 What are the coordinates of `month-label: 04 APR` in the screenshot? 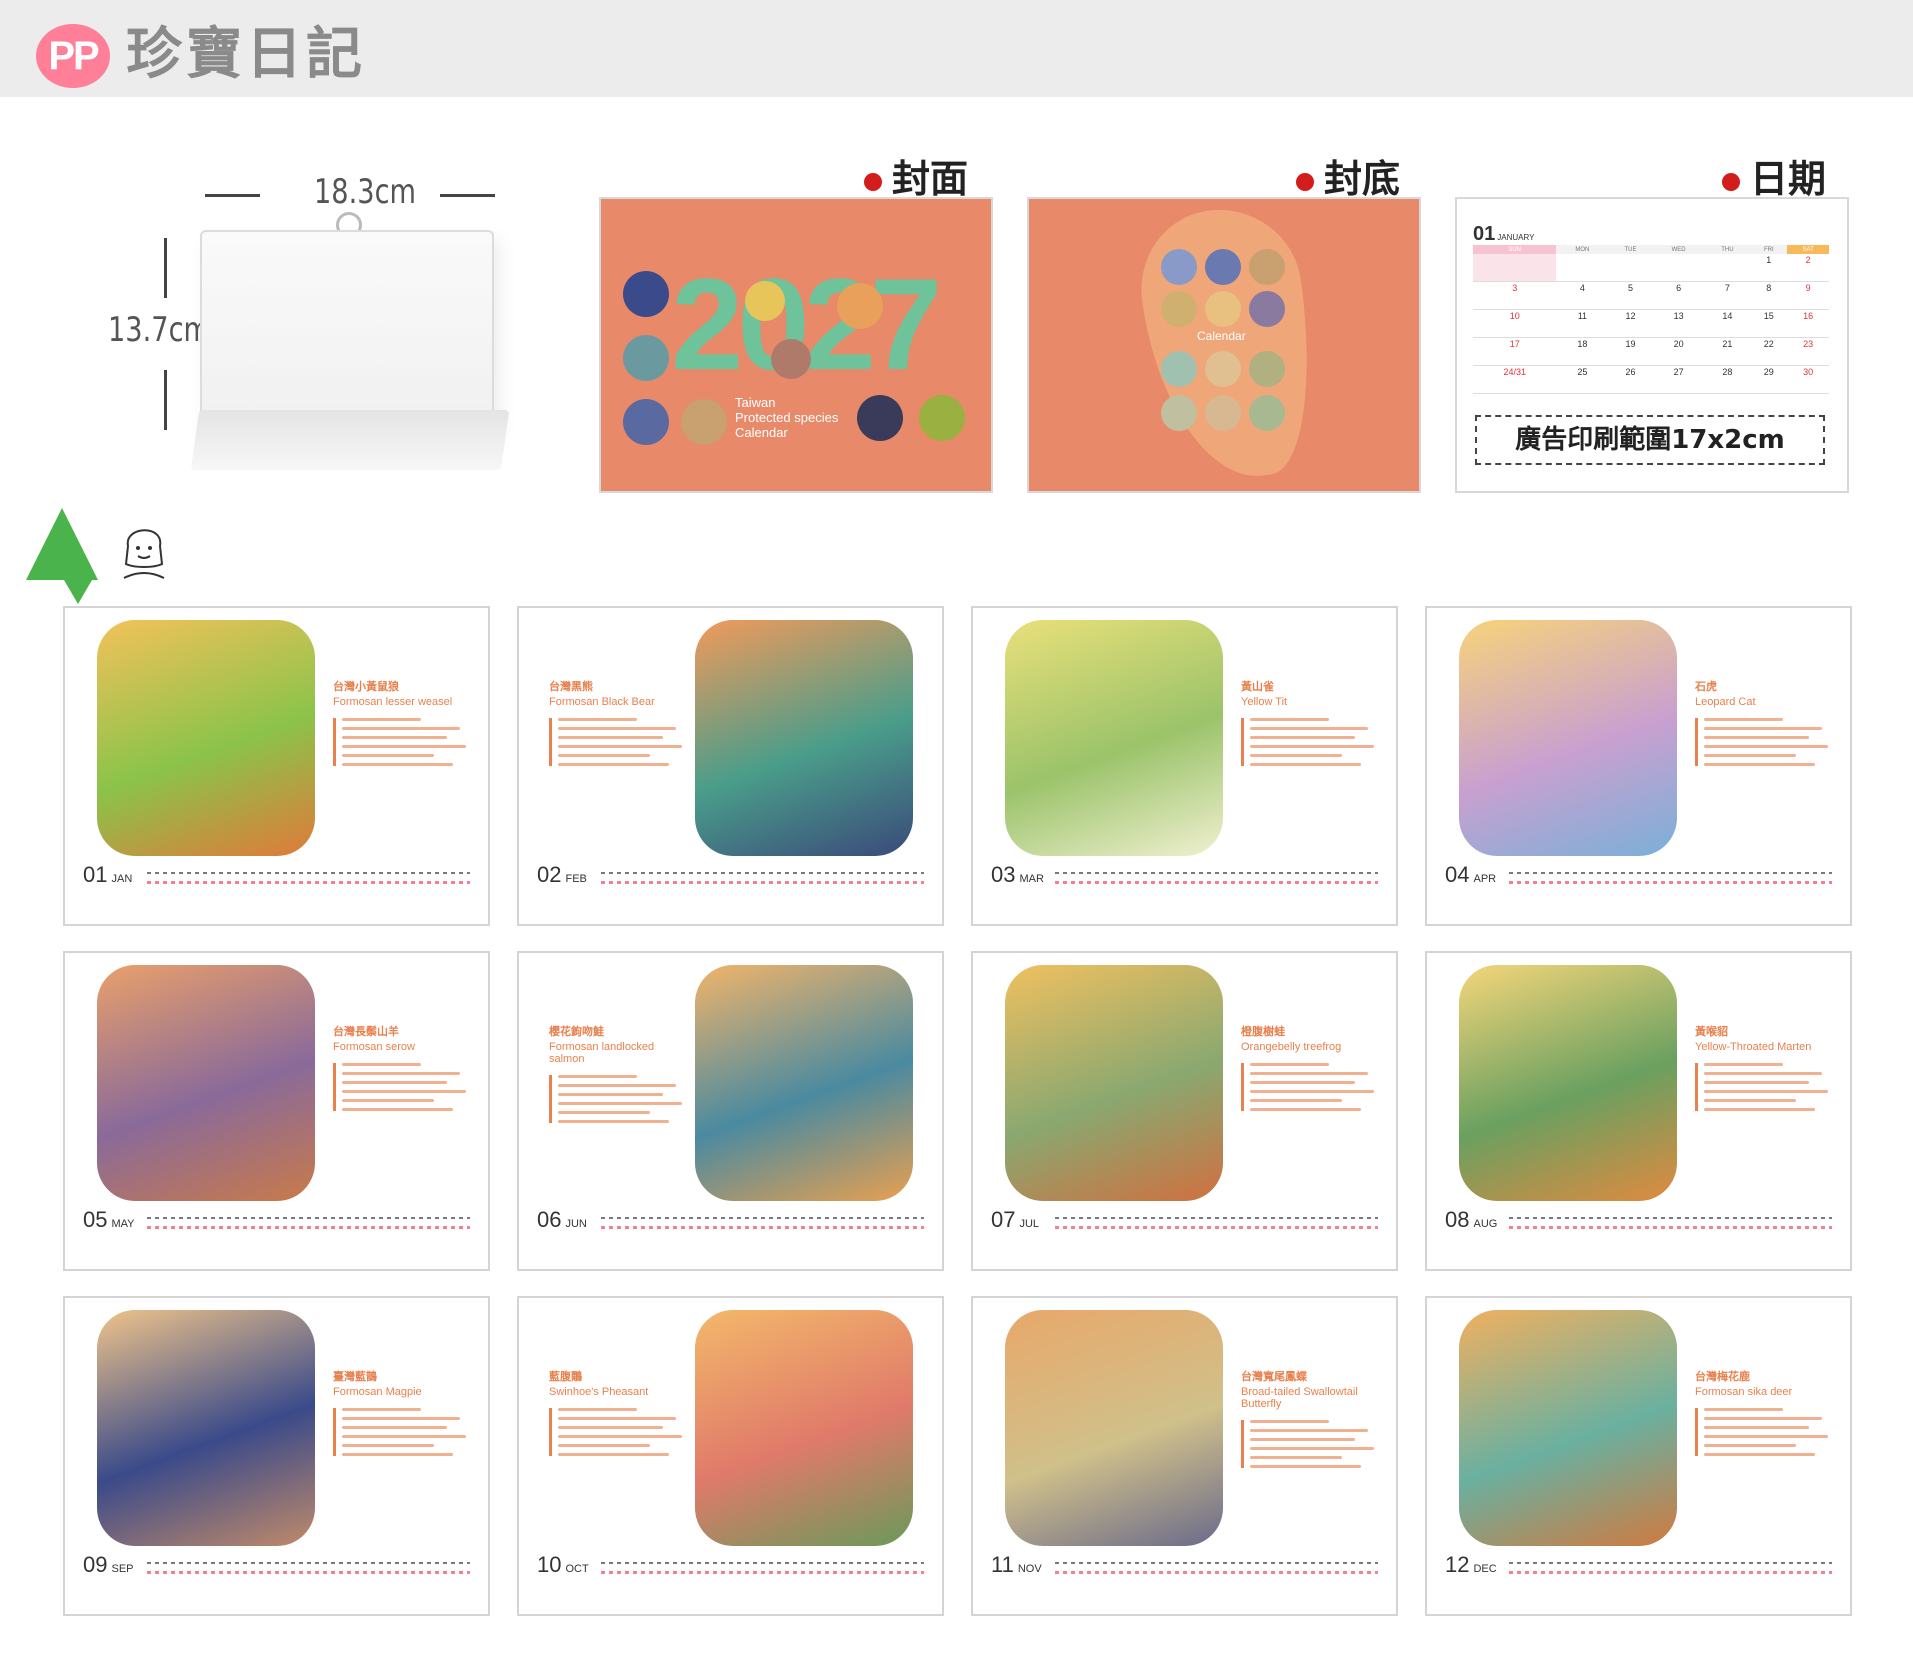 It's located at (1471, 874).